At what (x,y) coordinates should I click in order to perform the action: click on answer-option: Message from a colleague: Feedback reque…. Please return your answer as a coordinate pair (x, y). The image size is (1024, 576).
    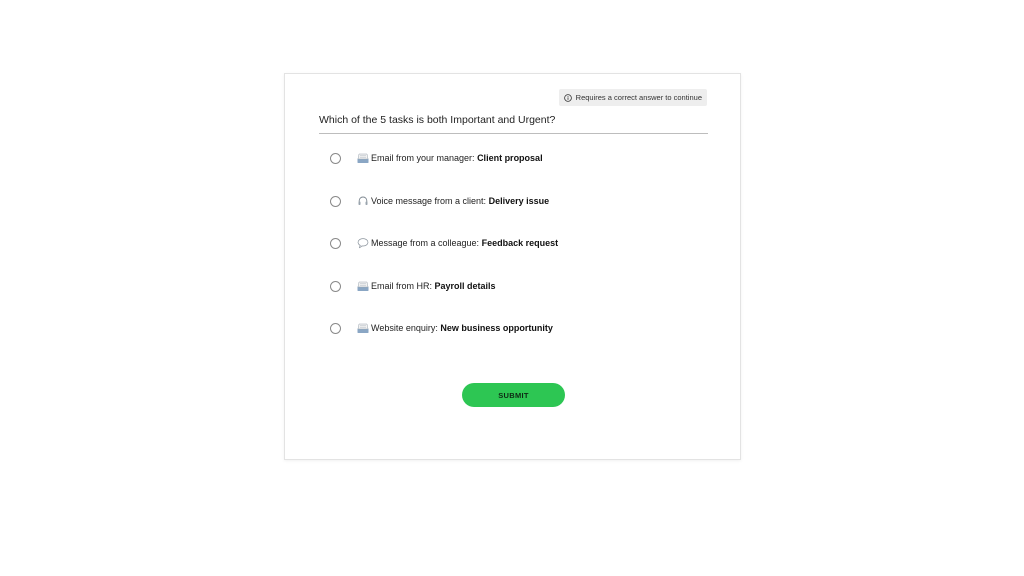
    Looking at the image, I should click on (520, 258).